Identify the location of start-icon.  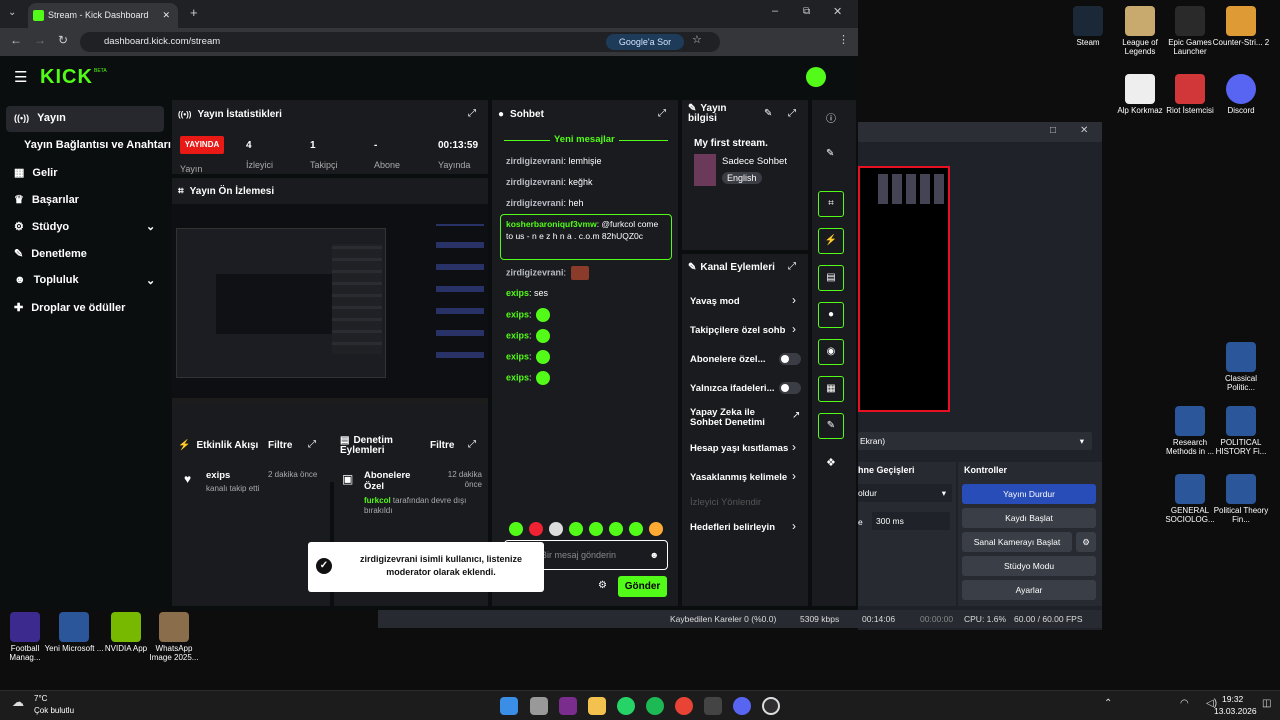
(509, 706).